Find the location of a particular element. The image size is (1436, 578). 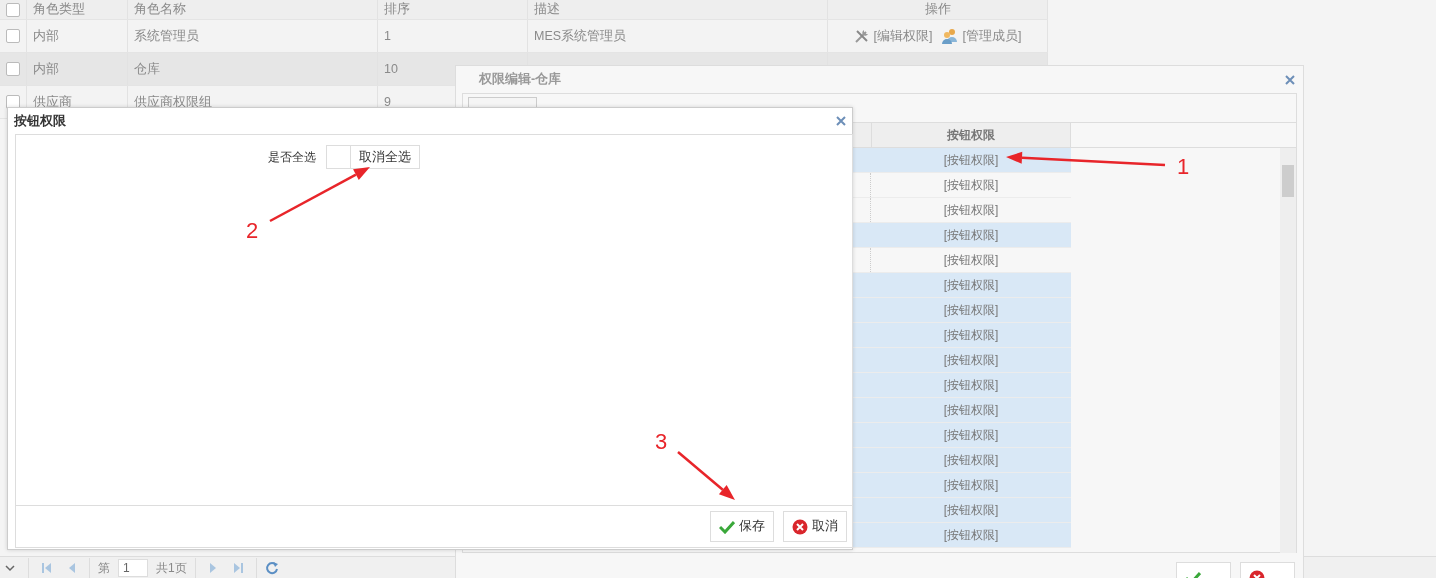

column-header: 按钮权限 is located at coordinates (971, 135).